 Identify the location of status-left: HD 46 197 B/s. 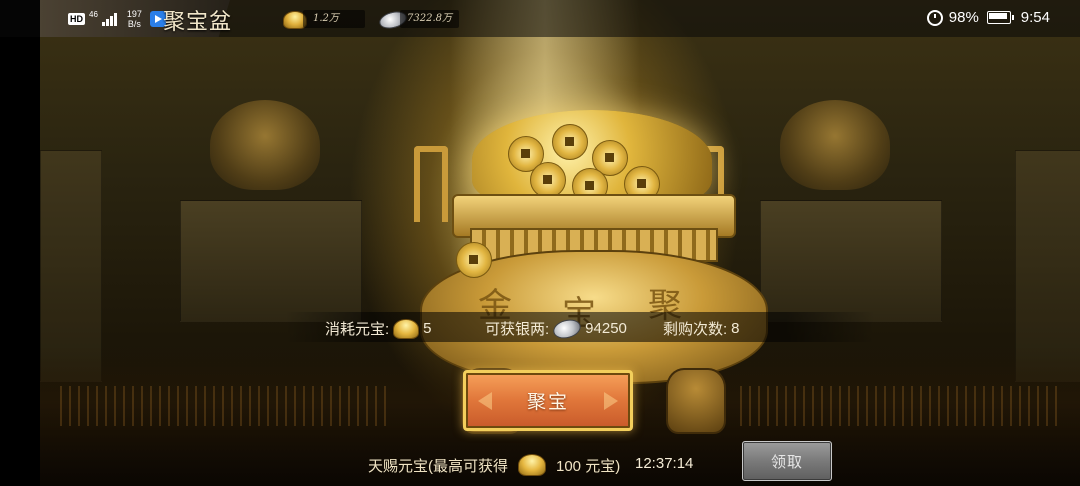
(117, 19).